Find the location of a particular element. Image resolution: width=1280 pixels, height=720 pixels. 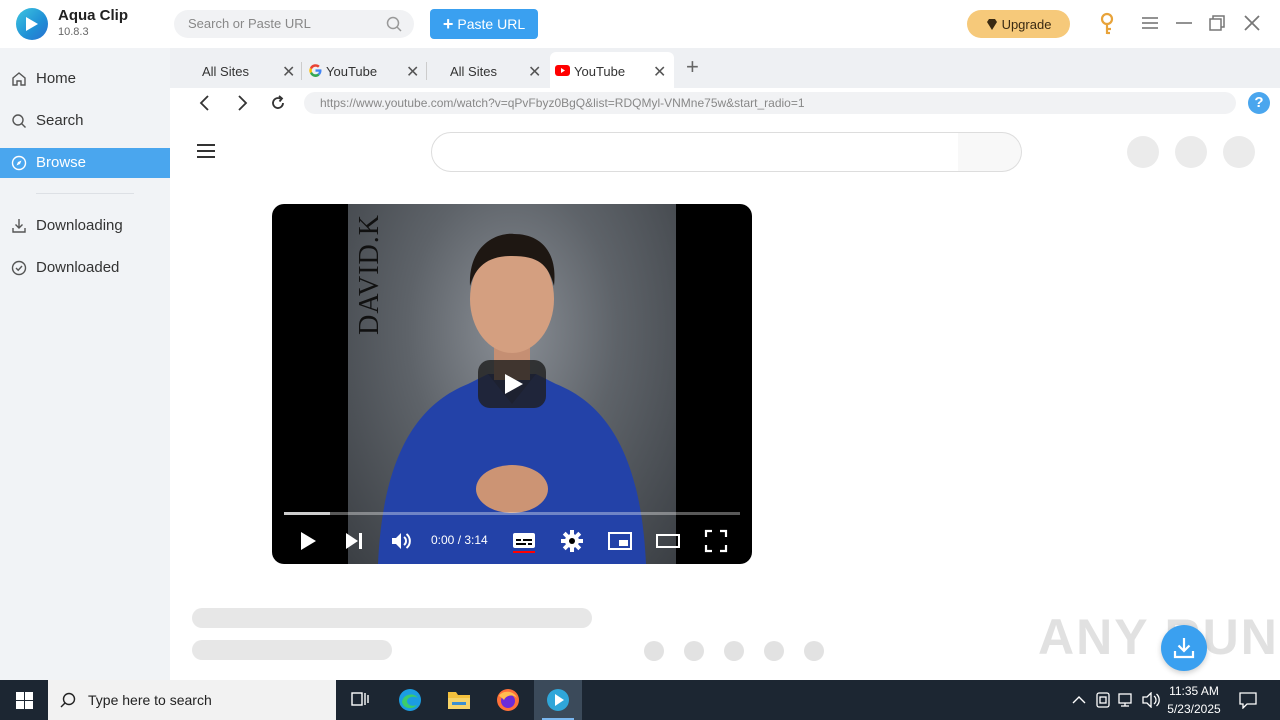

sidebar-item-search: Search is located at coordinates (85, 121).